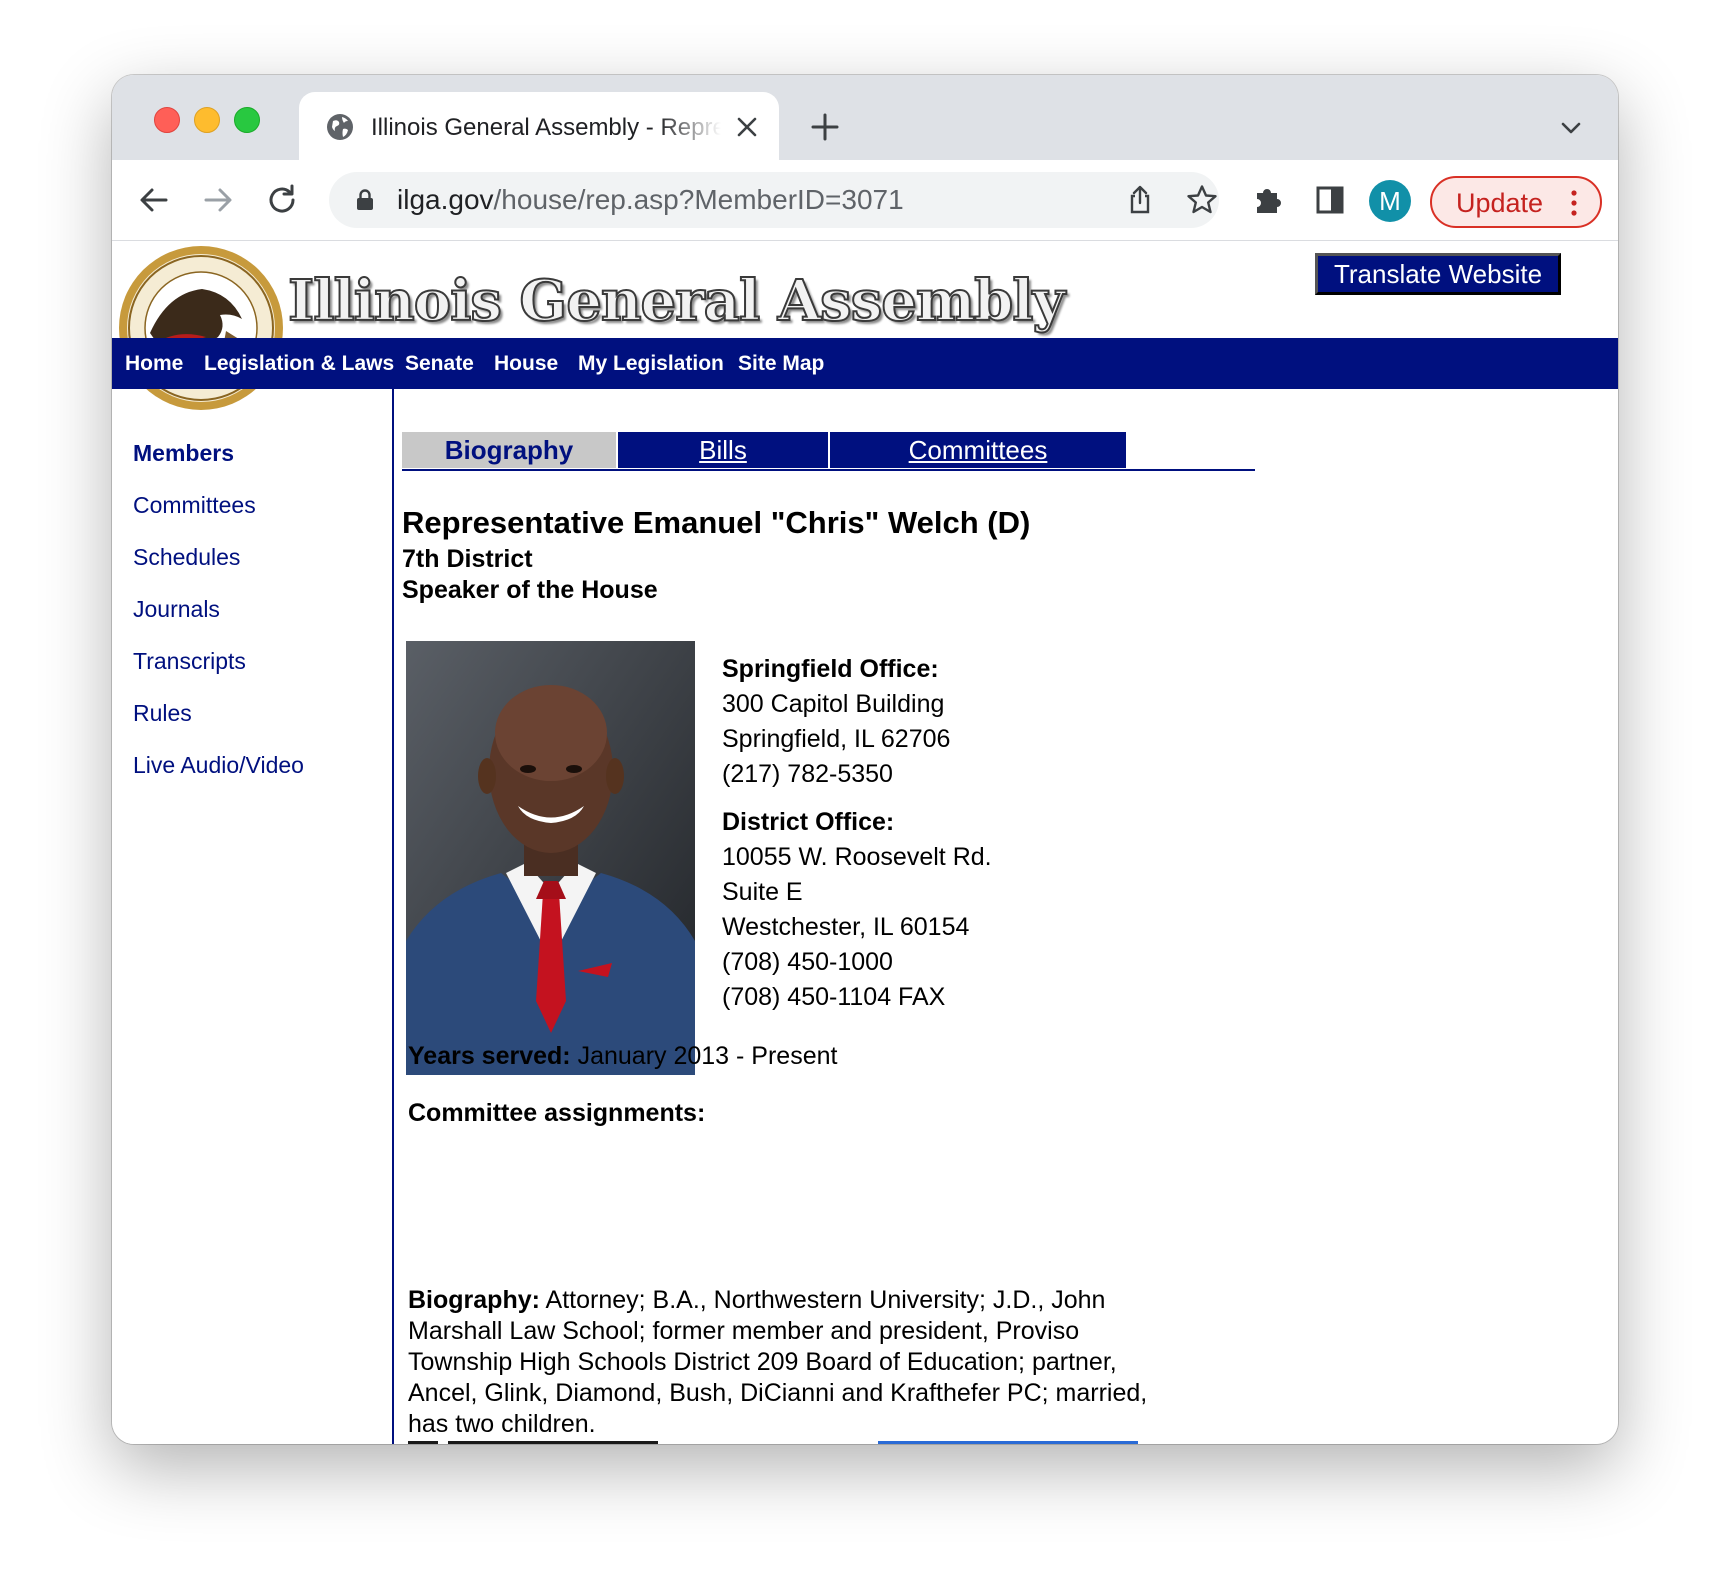 The image size is (1728, 1590). What do you see at coordinates (722, 450) in the screenshot?
I see `tab-bills: Bills` at bounding box center [722, 450].